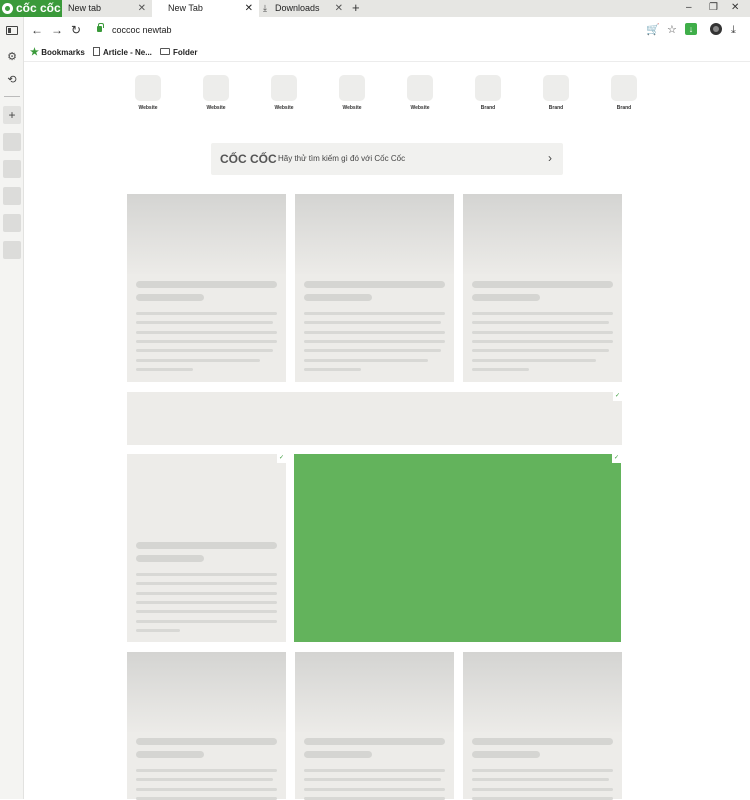 The image size is (750, 800). Describe the element at coordinates (304, 8) in the screenshot. I see `tab-downloads: ⤓ Downloads ✕` at that location.